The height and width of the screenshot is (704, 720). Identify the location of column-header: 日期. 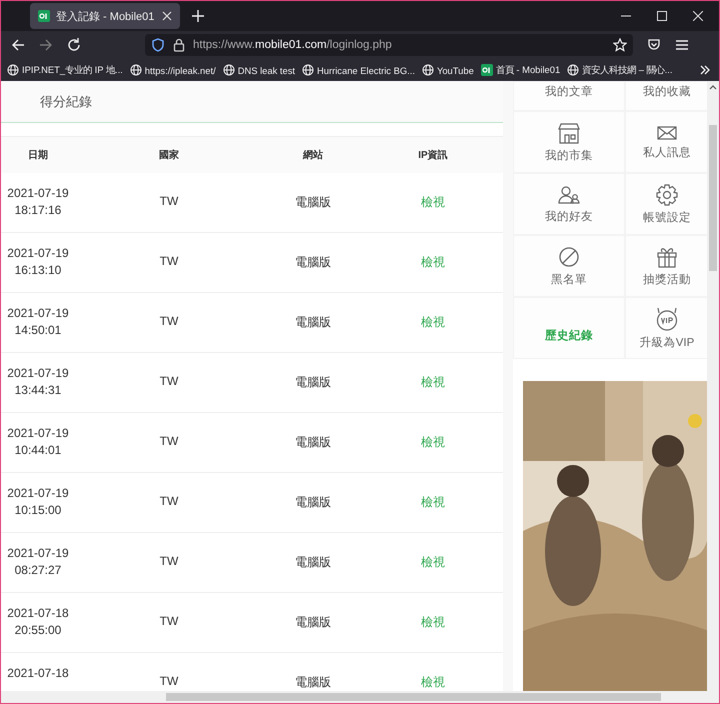
(38, 155).